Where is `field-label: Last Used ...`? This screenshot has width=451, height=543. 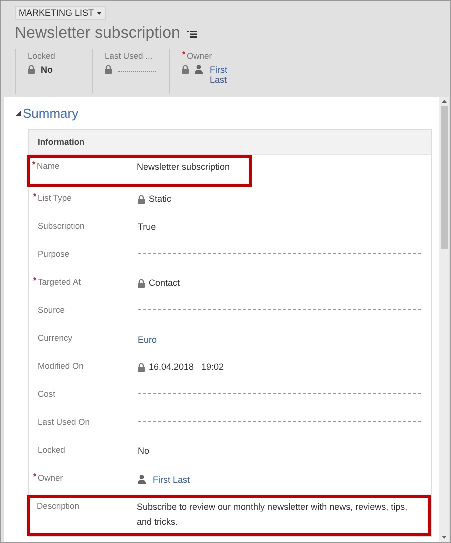
field-label: Last Used ... is located at coordinates (129, 56).